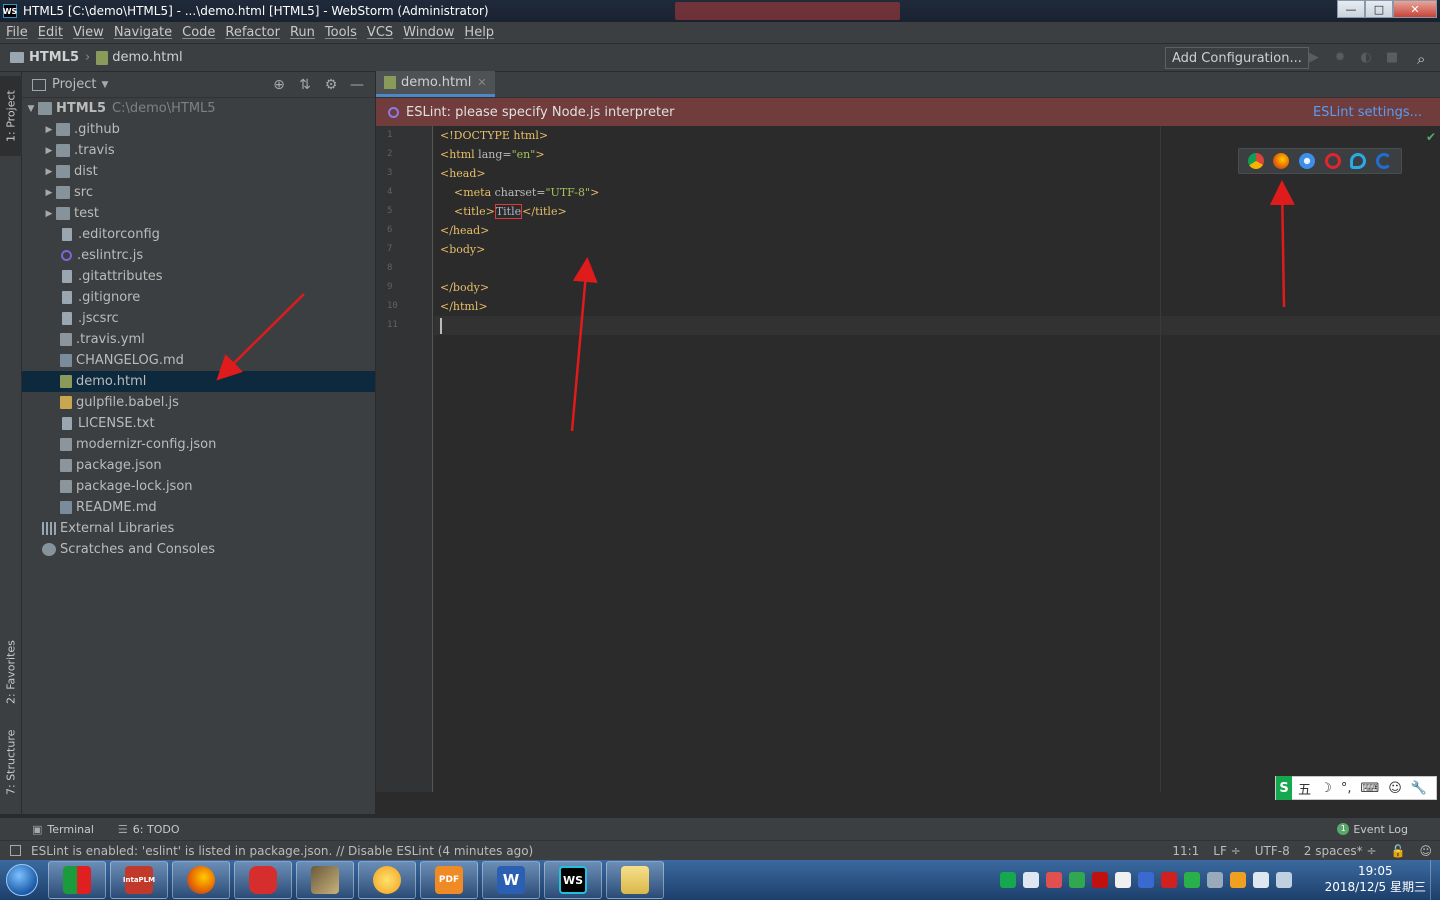  Describe the element at coordinates (1415, 9) in the screenshot. I see `close-button: ✕` at that location.